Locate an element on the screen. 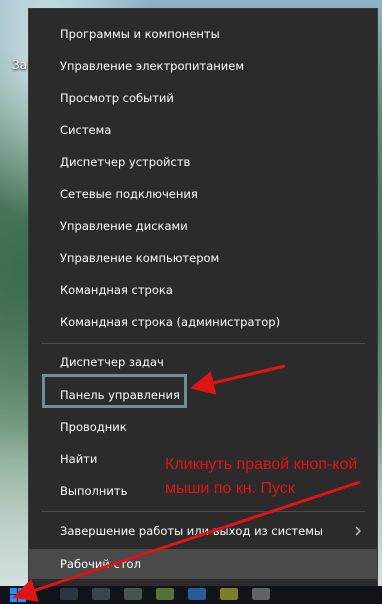 The image size is (382, 604). menu-item-label: Сетевые подключения is located at coordinates (129, 194).